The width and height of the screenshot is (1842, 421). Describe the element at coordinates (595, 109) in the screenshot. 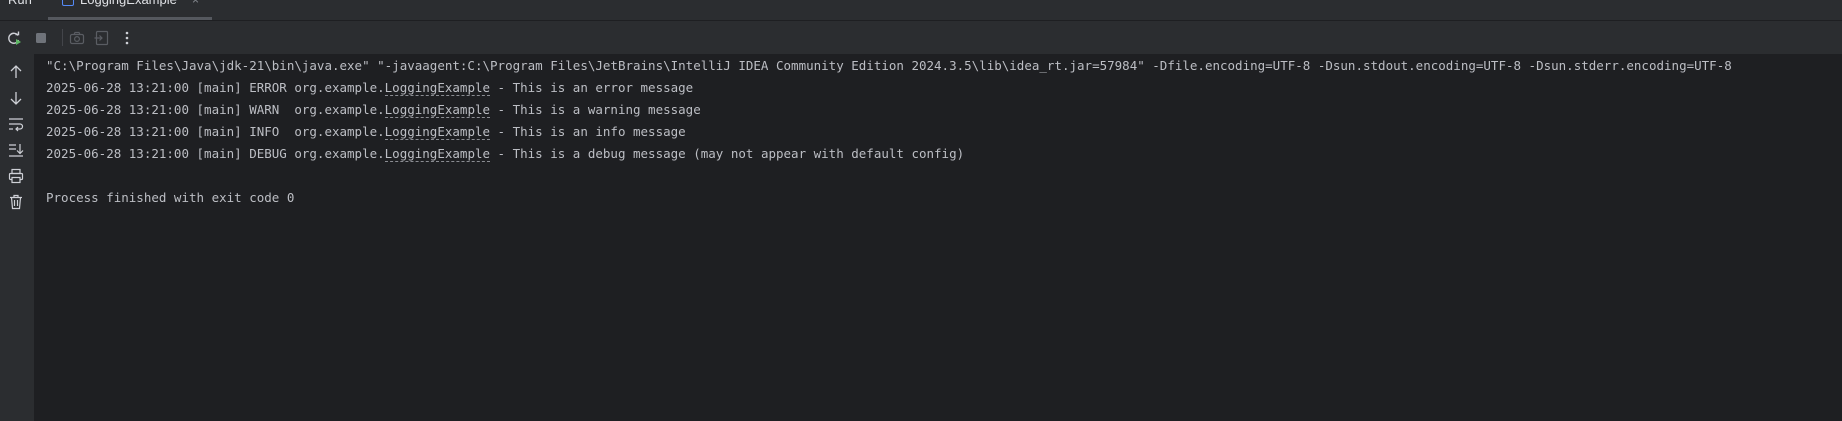

I see `log-message: - This is a warning message` at that location.